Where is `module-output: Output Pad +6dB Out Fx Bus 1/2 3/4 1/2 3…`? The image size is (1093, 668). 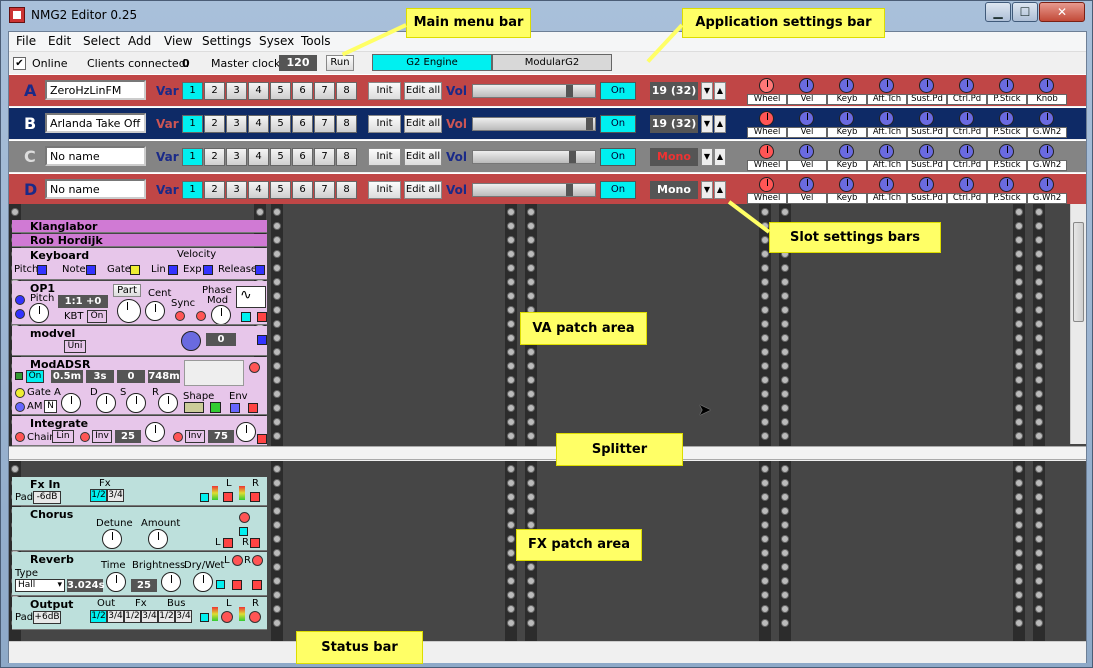 module-output: Output Pad +6dB Out Fx Bus 1/2 3/4 1/2 3… is located at coordinates (139, 613).